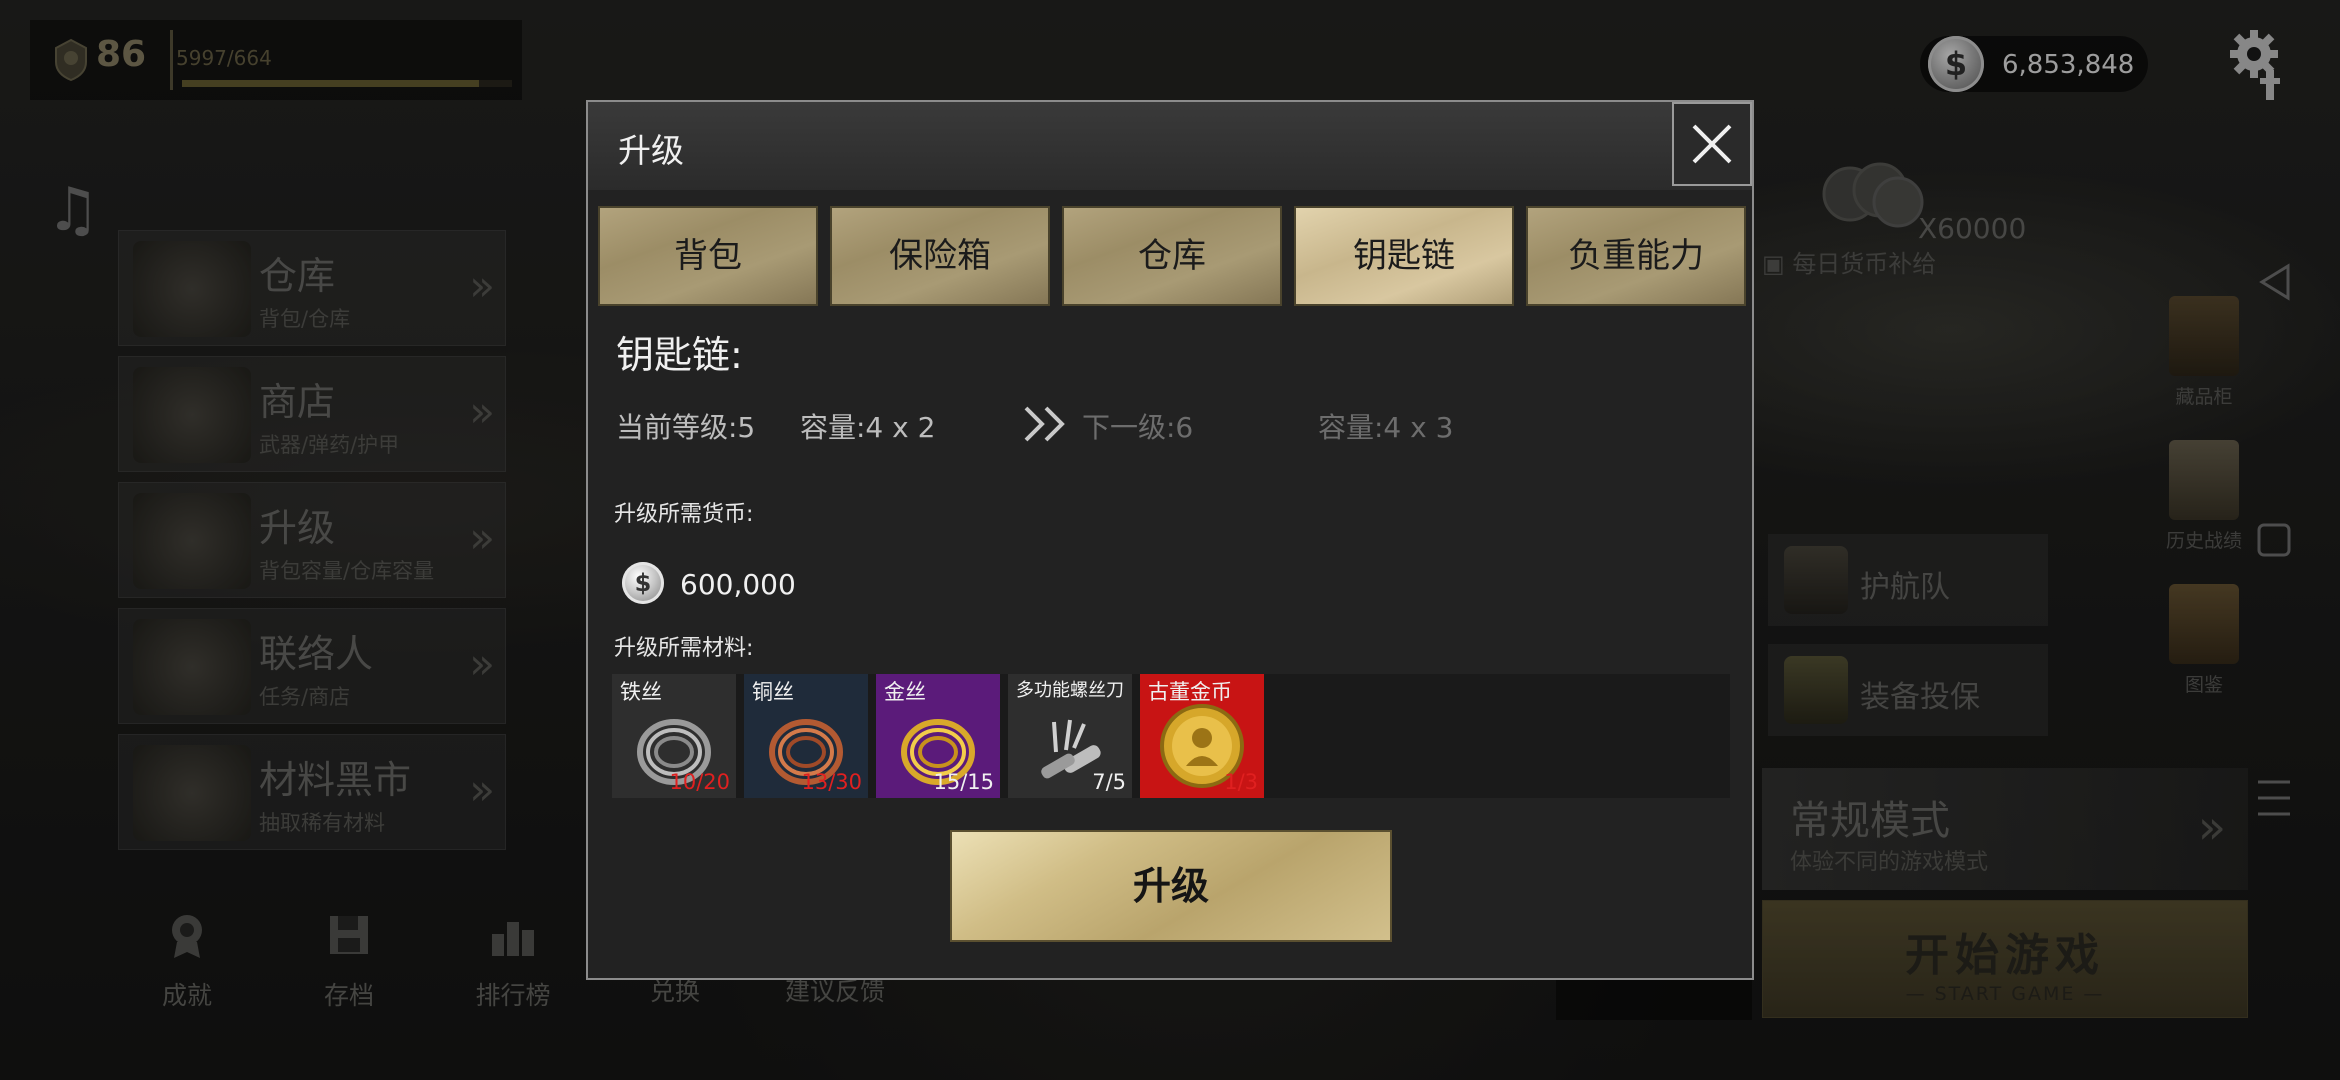 This screenshot has width=2340, height=1080. Describe the element at coordinates (831, 782) in the screenshot. I see `material-count: 13/30` at that location.